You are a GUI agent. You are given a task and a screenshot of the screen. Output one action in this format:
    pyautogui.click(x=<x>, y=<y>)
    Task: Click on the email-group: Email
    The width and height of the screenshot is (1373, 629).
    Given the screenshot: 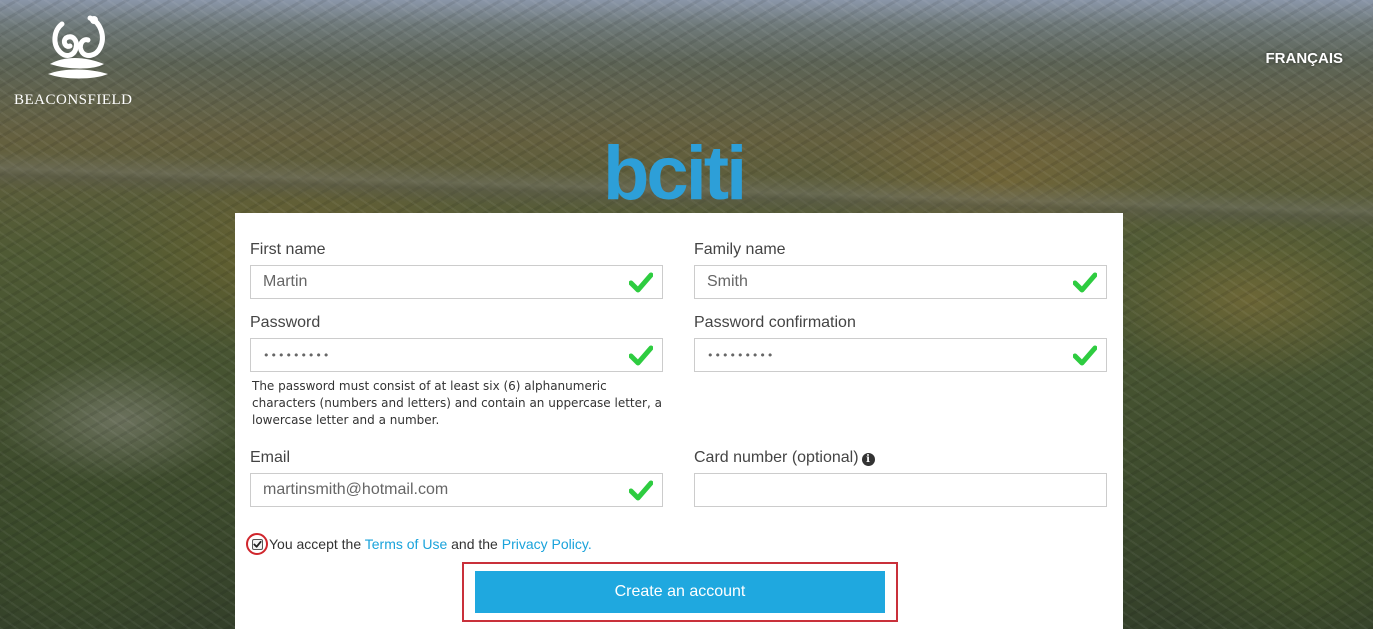 What is the action you would take?
    pyautogui.click(x=456, y=478)
    